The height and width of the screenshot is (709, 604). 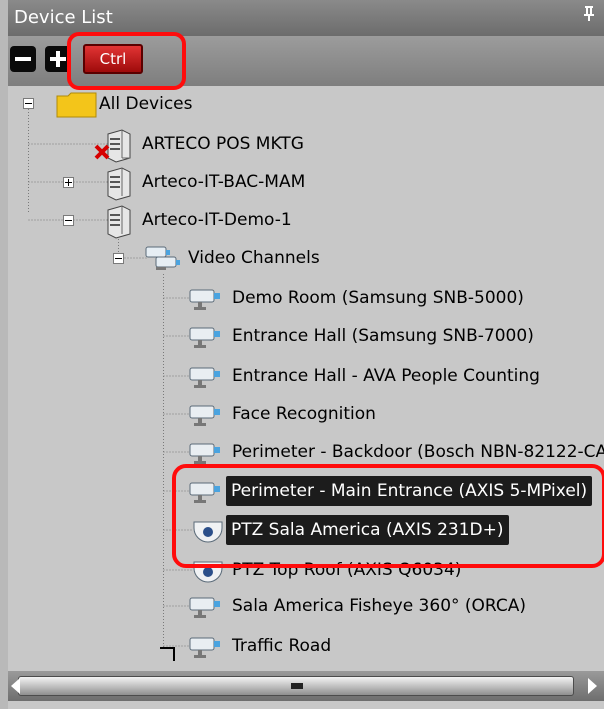 I want to click on pin-icon, so click(x=589, y=18).